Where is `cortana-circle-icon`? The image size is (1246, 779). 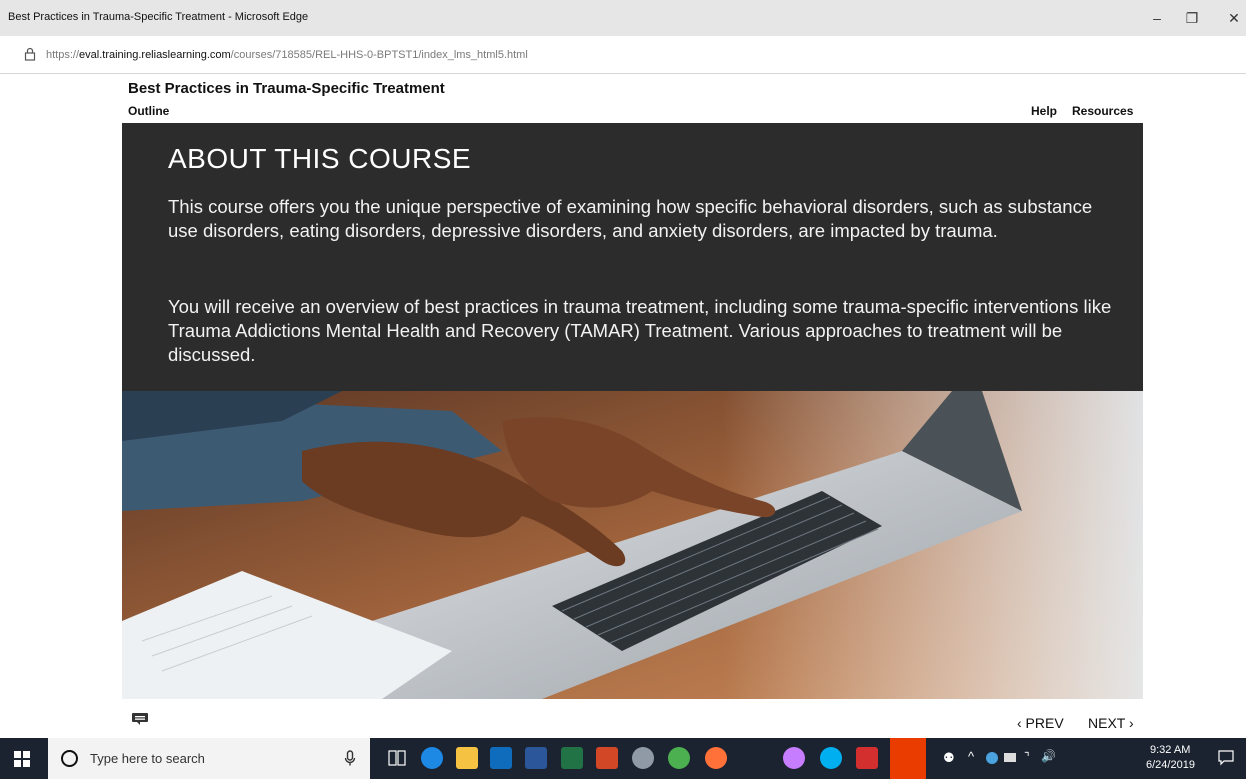
cortana-circle-icon is located at coordinates (69, 758).